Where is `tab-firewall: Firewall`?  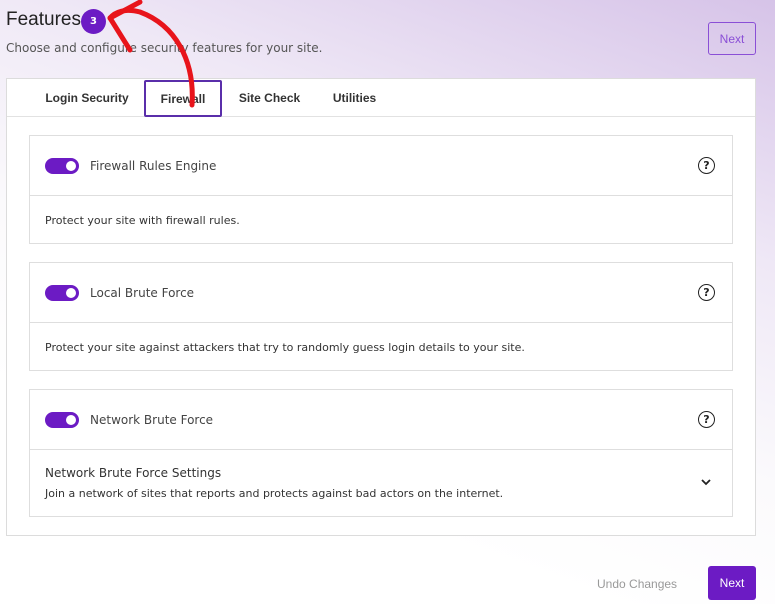
tab-firewall: Firewall is located at coordinates (183, 98).